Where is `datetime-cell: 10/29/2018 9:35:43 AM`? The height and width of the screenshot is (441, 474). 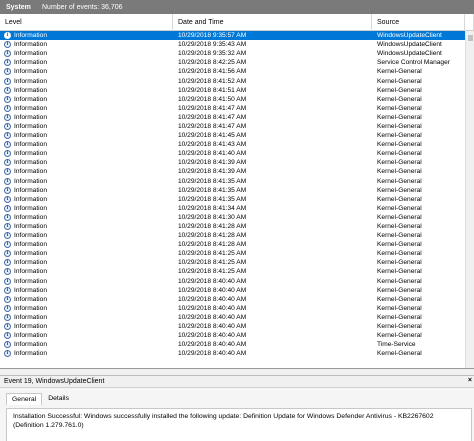
datetime-cell: 10/29/2018 9:35:43 AM is located at coordinates (212, 45).